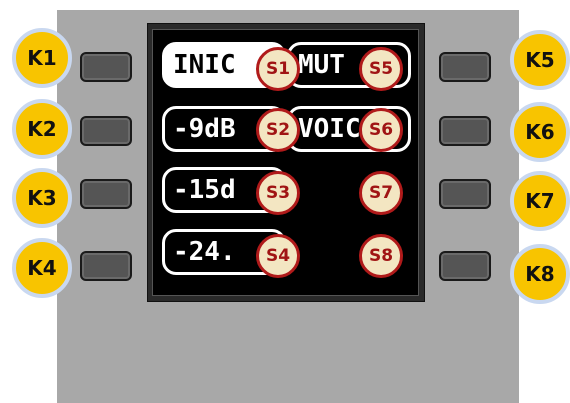 This screenshot has height=403, width=570. What do you see at coordinates (42, 268) in the screenshot?
I see `key-badge-k4: K4` at bounding box center [42, 268].